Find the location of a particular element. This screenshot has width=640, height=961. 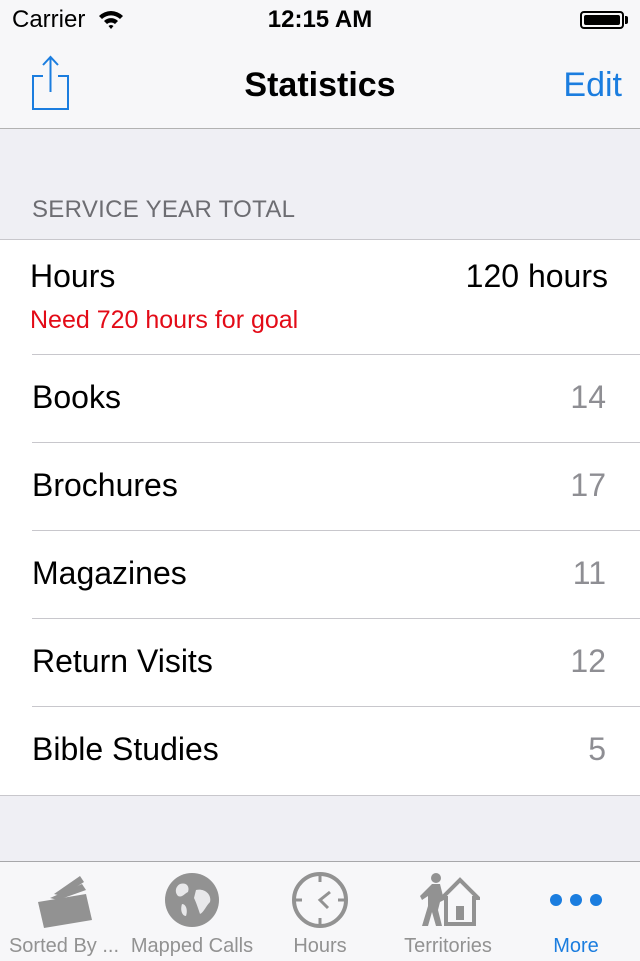

bible-studies-row: Bible Studies 5 is located at coordinates (320, 751).